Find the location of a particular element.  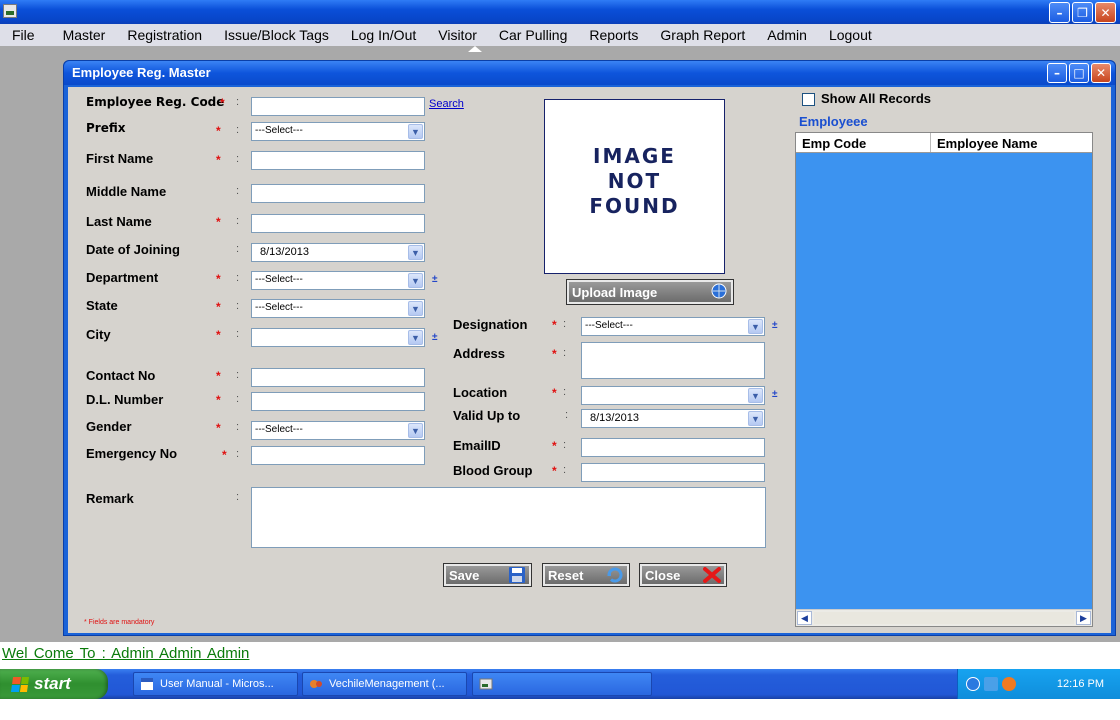

horizontal-scrollbar: ◀ ▶ is located at coordinates (944, 617).